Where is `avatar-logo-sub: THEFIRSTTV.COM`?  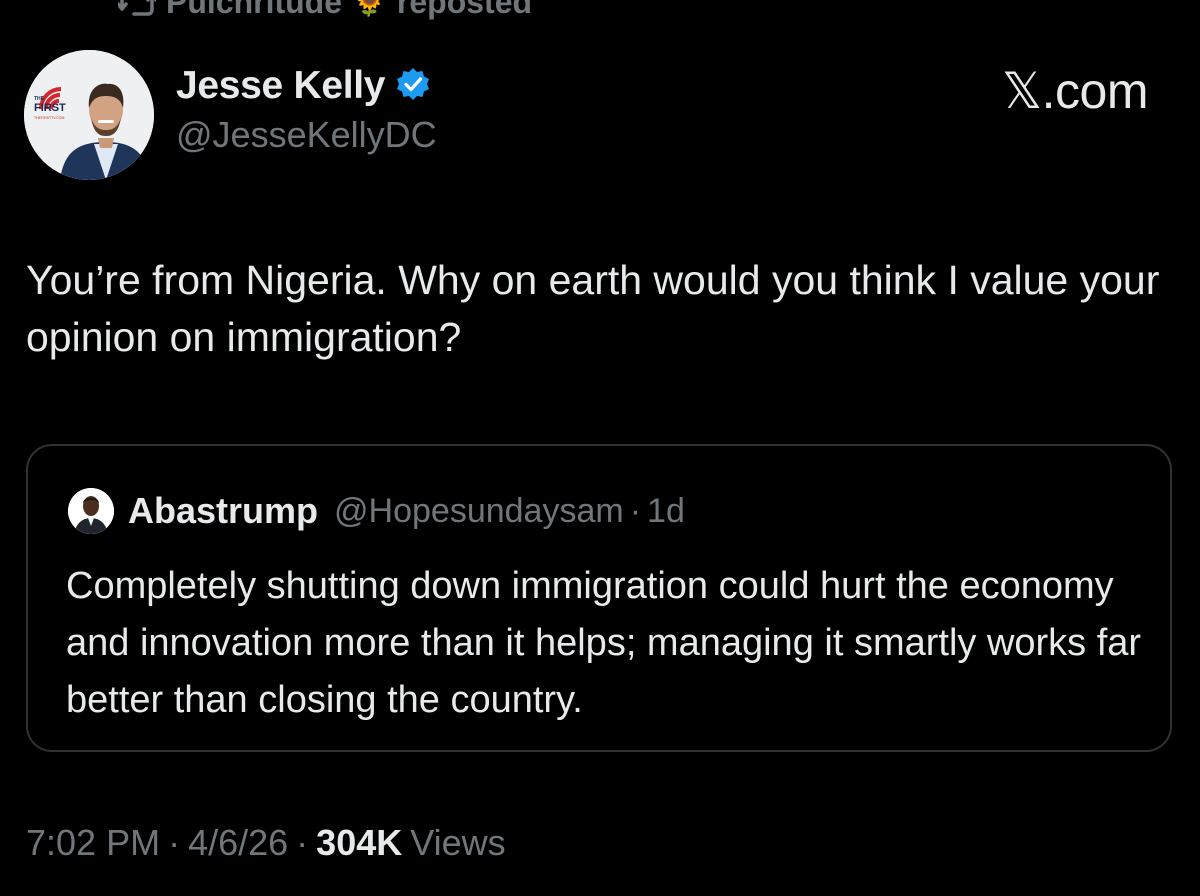
avatar-logo-sub: THEFIRSTTV.COM is located at coordinates (49, 118).